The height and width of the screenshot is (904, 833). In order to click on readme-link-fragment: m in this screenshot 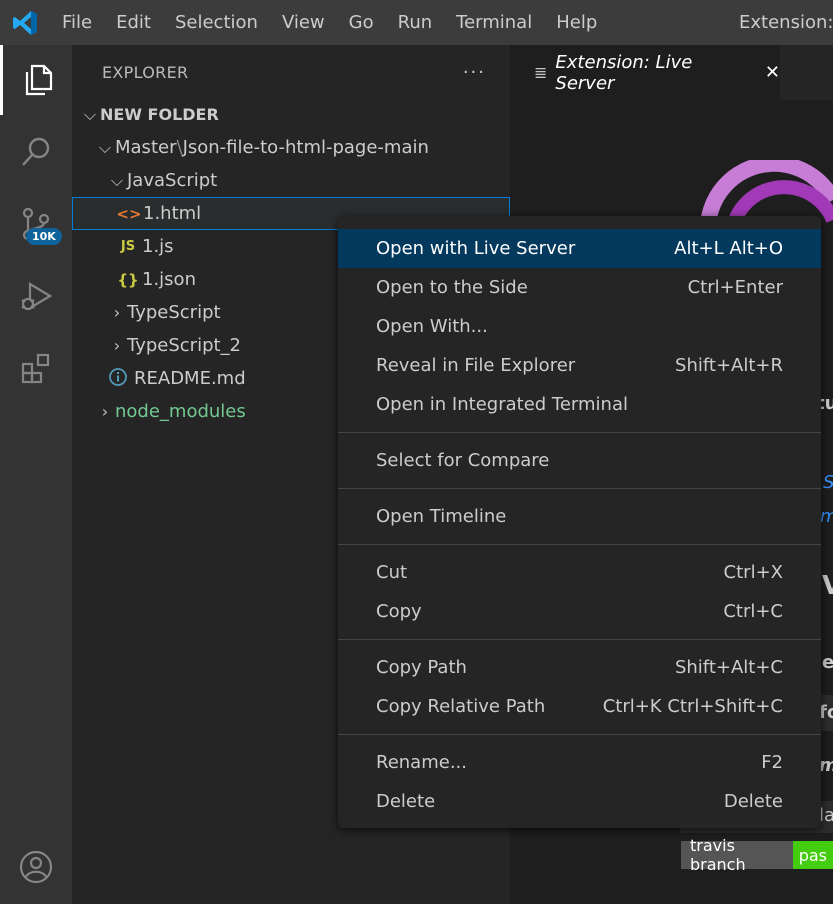, I will do `click(826, 516)`.